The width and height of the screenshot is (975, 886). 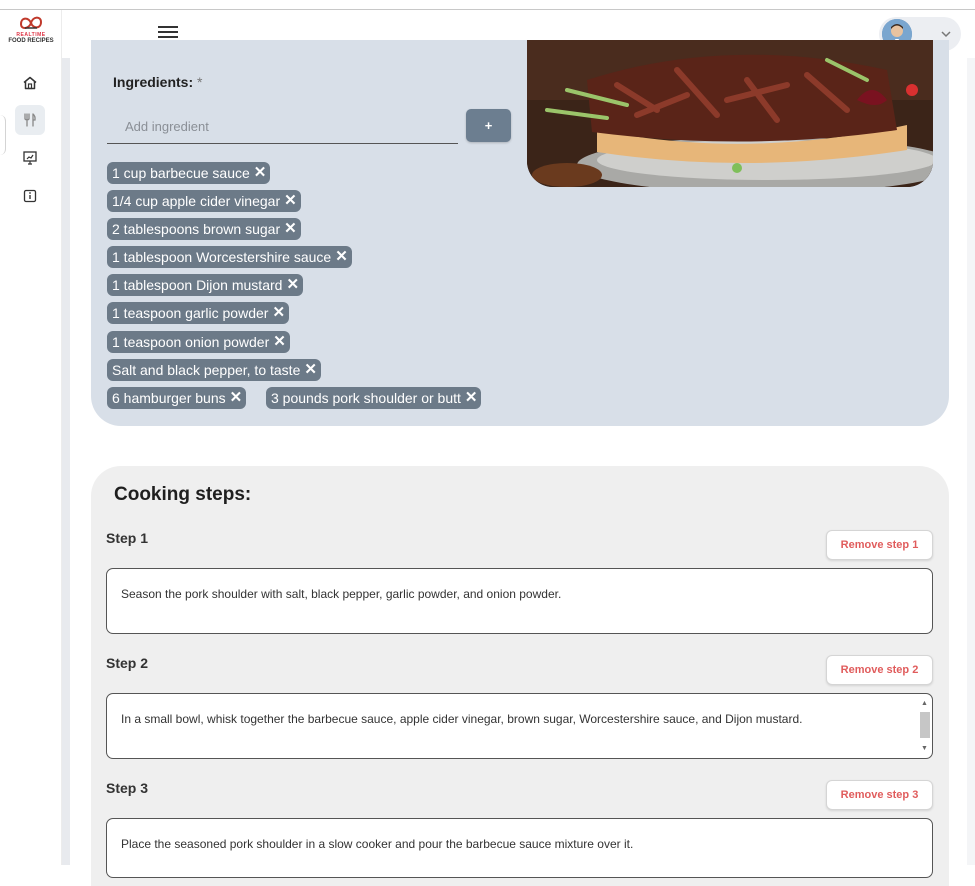 I want to click on sidebar-collapse-handle, so click(x=3, y=135).